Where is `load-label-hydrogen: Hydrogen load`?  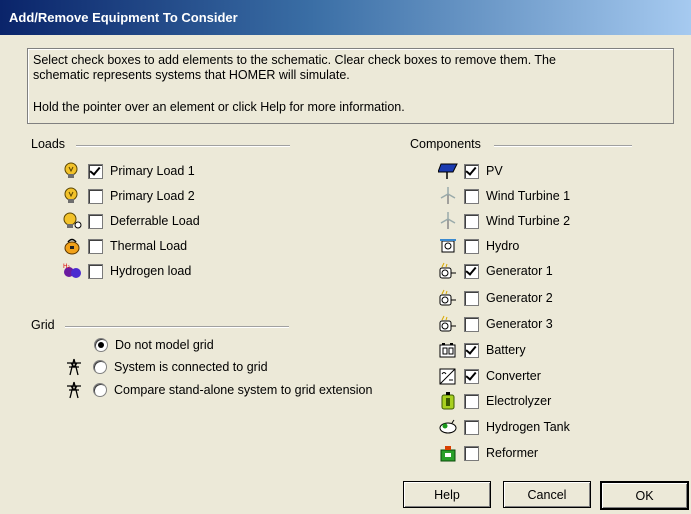 load-label-hydrogen: Hydrogen load is located at coordinates (151, 271).